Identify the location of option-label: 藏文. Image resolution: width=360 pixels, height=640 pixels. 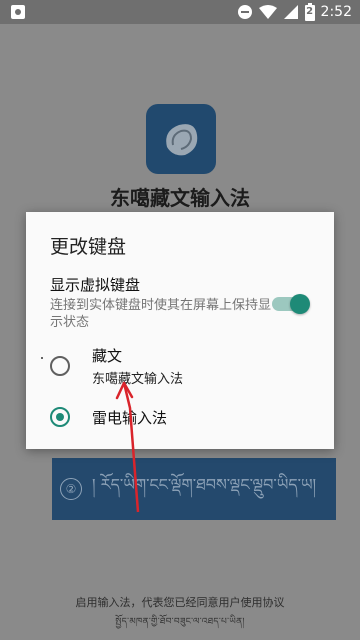
(107, 356).